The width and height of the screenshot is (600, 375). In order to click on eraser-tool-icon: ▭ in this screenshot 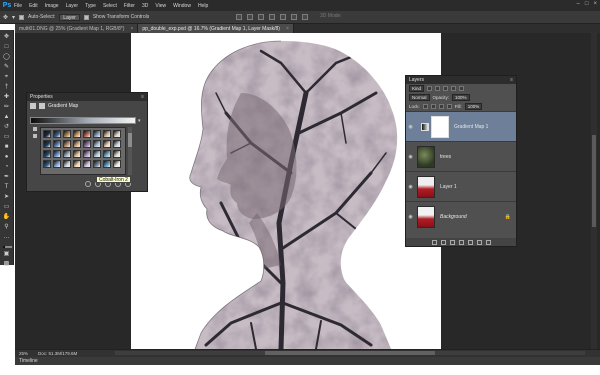, I will do `click(6, 137)`.